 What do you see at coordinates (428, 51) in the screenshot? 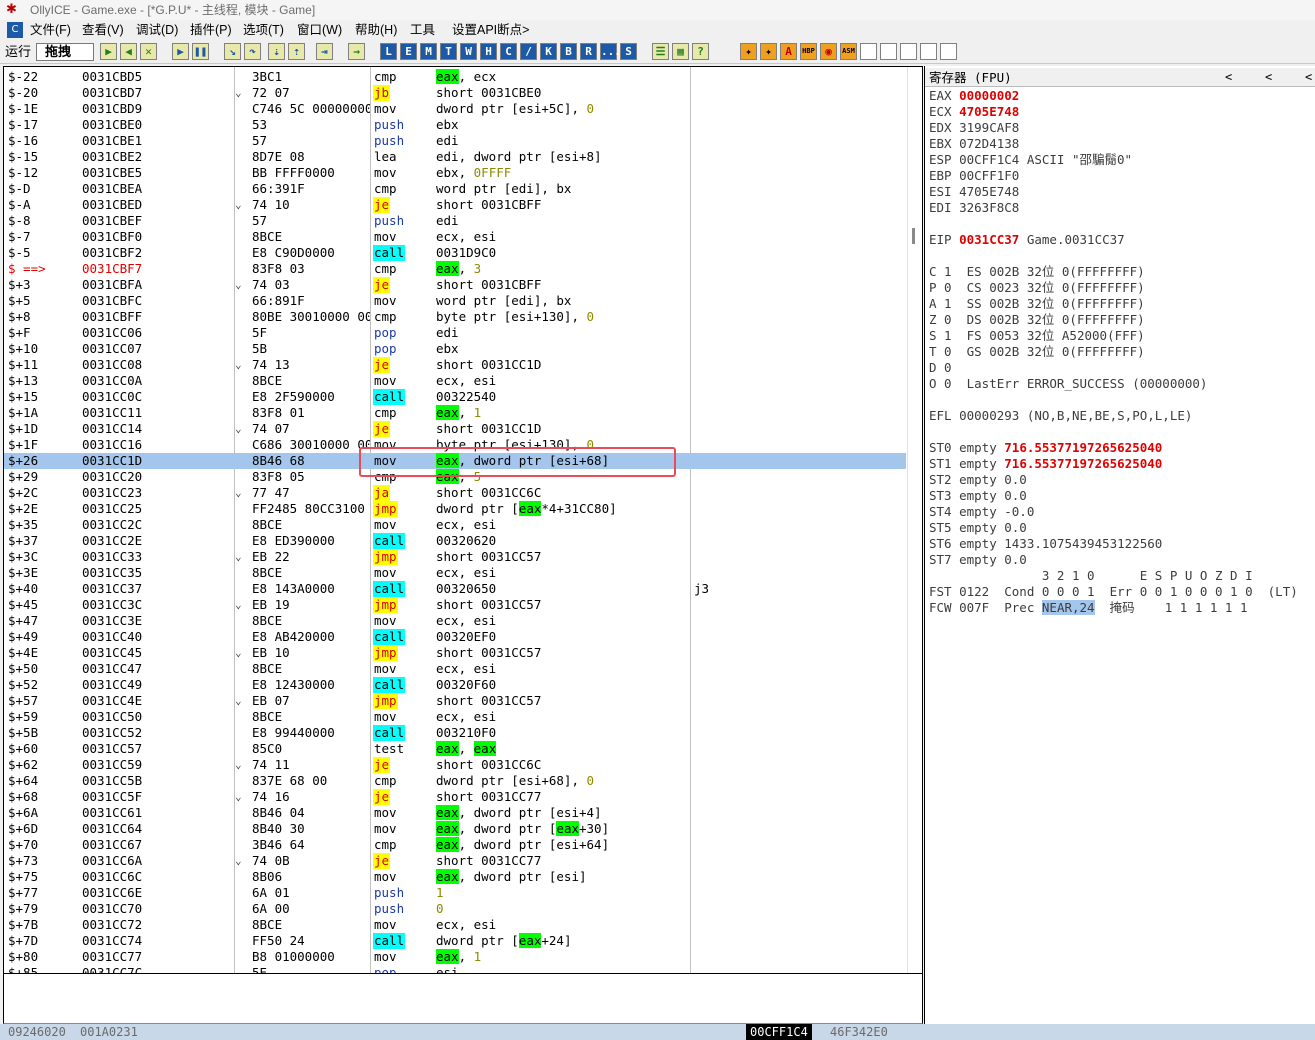
I see `memory-button: M` at bounding box center [428, 51].